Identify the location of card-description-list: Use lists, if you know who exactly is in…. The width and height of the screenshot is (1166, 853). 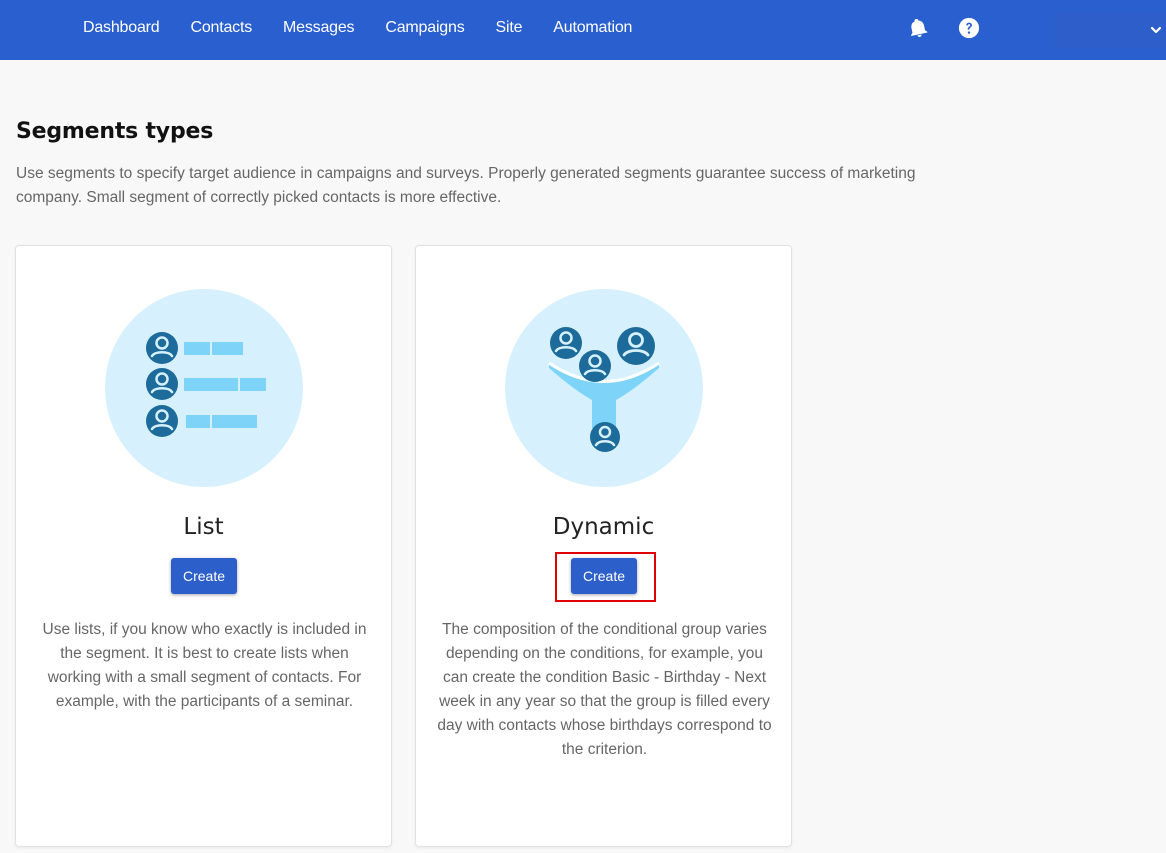
(204, 665).